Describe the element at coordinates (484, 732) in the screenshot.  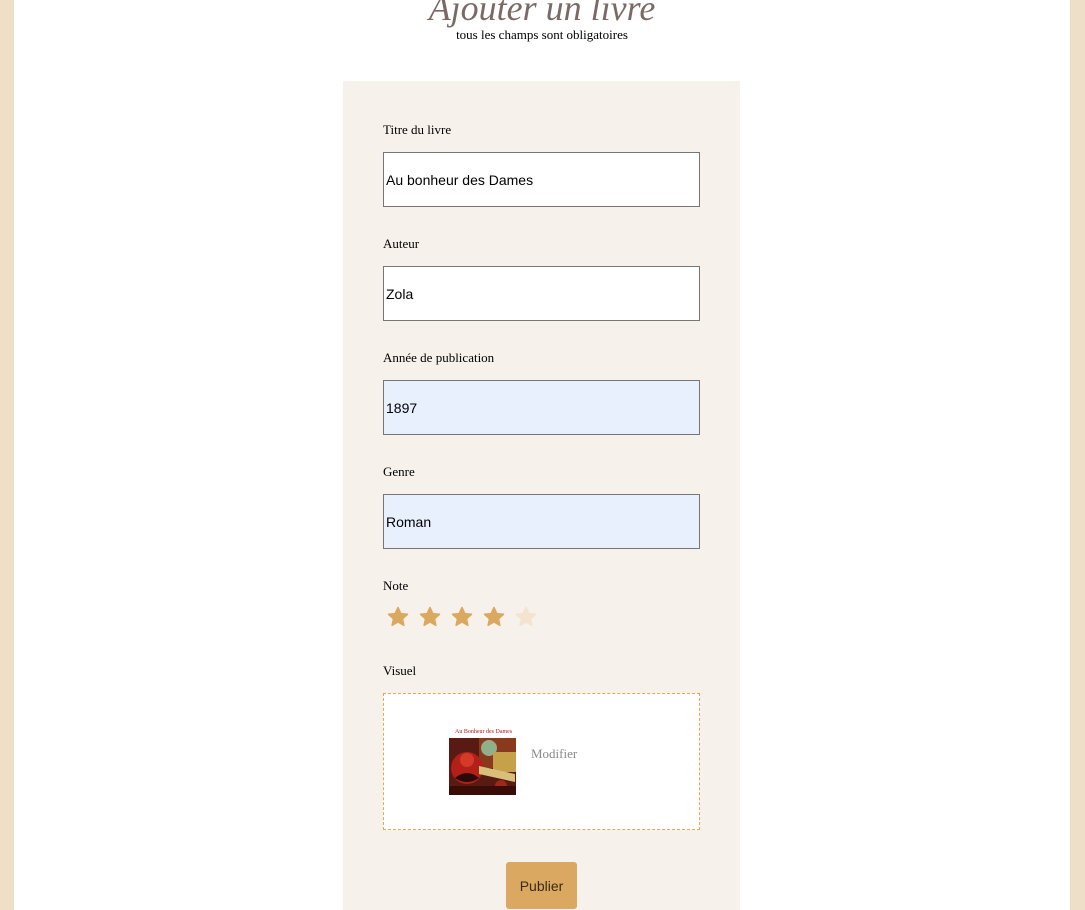
I see `cover-title-text: Au Bonheur des Dames` at that location.